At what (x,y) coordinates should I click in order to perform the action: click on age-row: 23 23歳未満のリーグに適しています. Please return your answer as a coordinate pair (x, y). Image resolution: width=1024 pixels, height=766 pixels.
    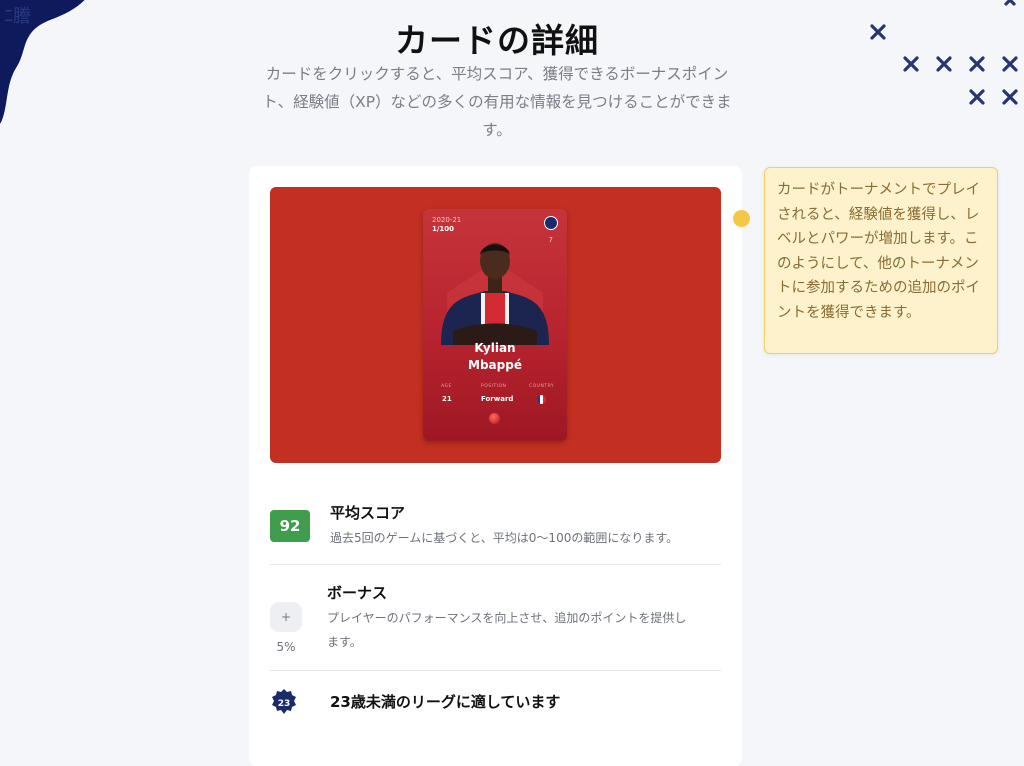
    Looking at the image, I should click on (495, 706).